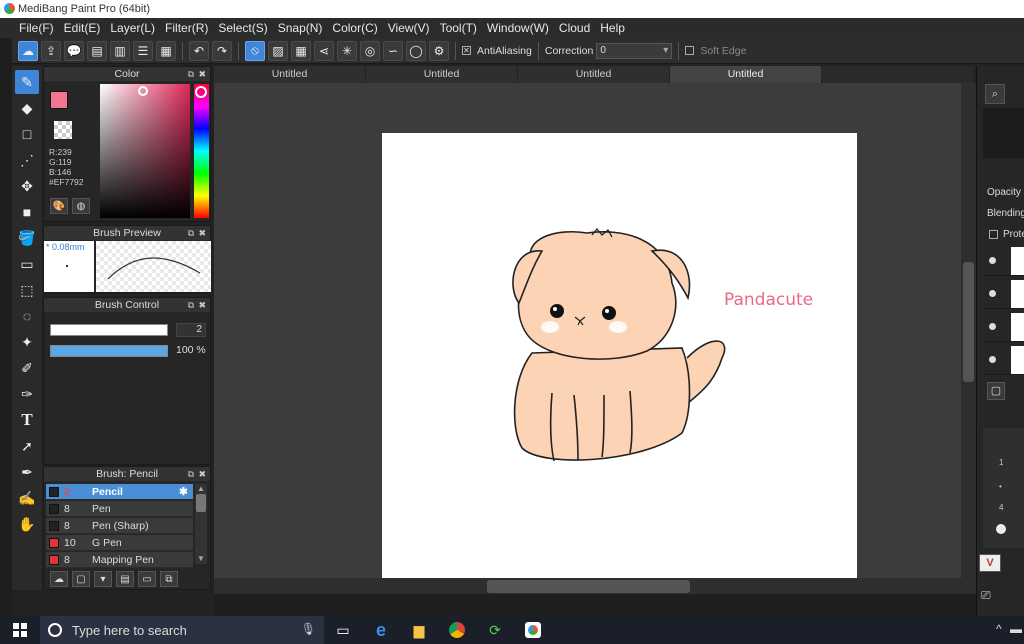 The height and width of the screenshot is (644, 1024). What do you see at coordinates (27, 368) in the screenshot?
I see `select-pen-tool-icon: ✐` at bounding box center [27, 368].